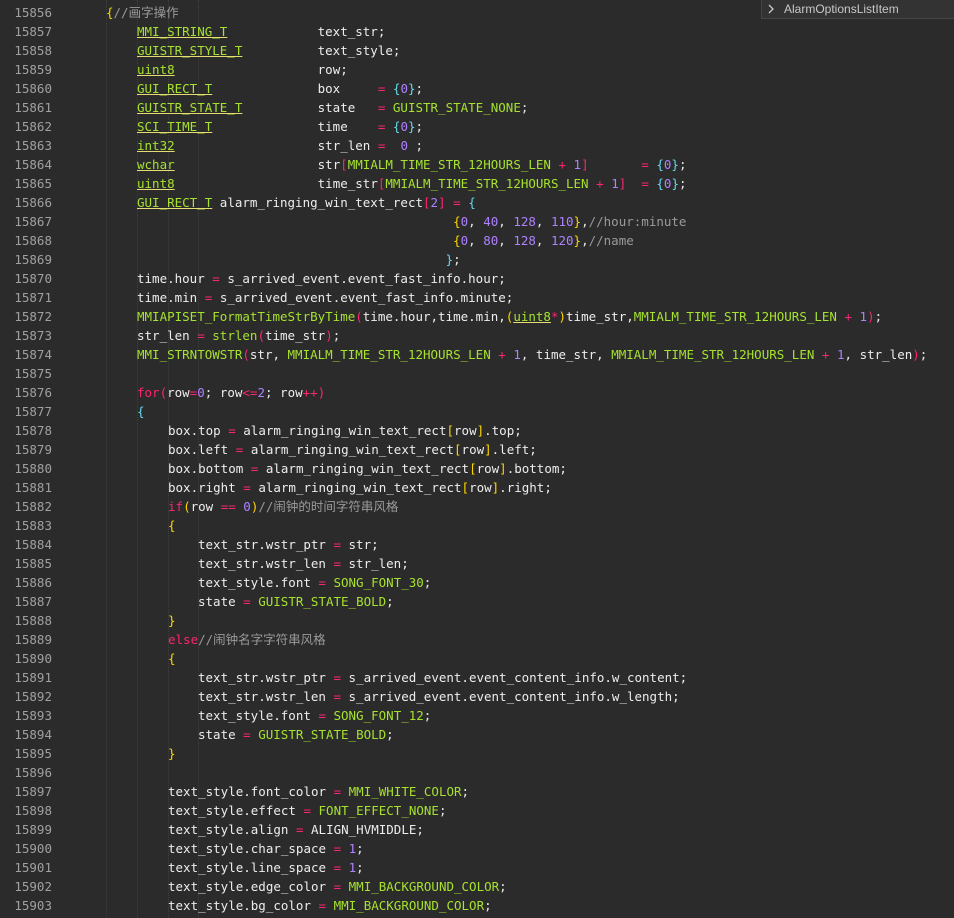 The width and height of the screenshot is (954, 918). I want to click on code-token: MMI_STRING_T, so click(182, 31).